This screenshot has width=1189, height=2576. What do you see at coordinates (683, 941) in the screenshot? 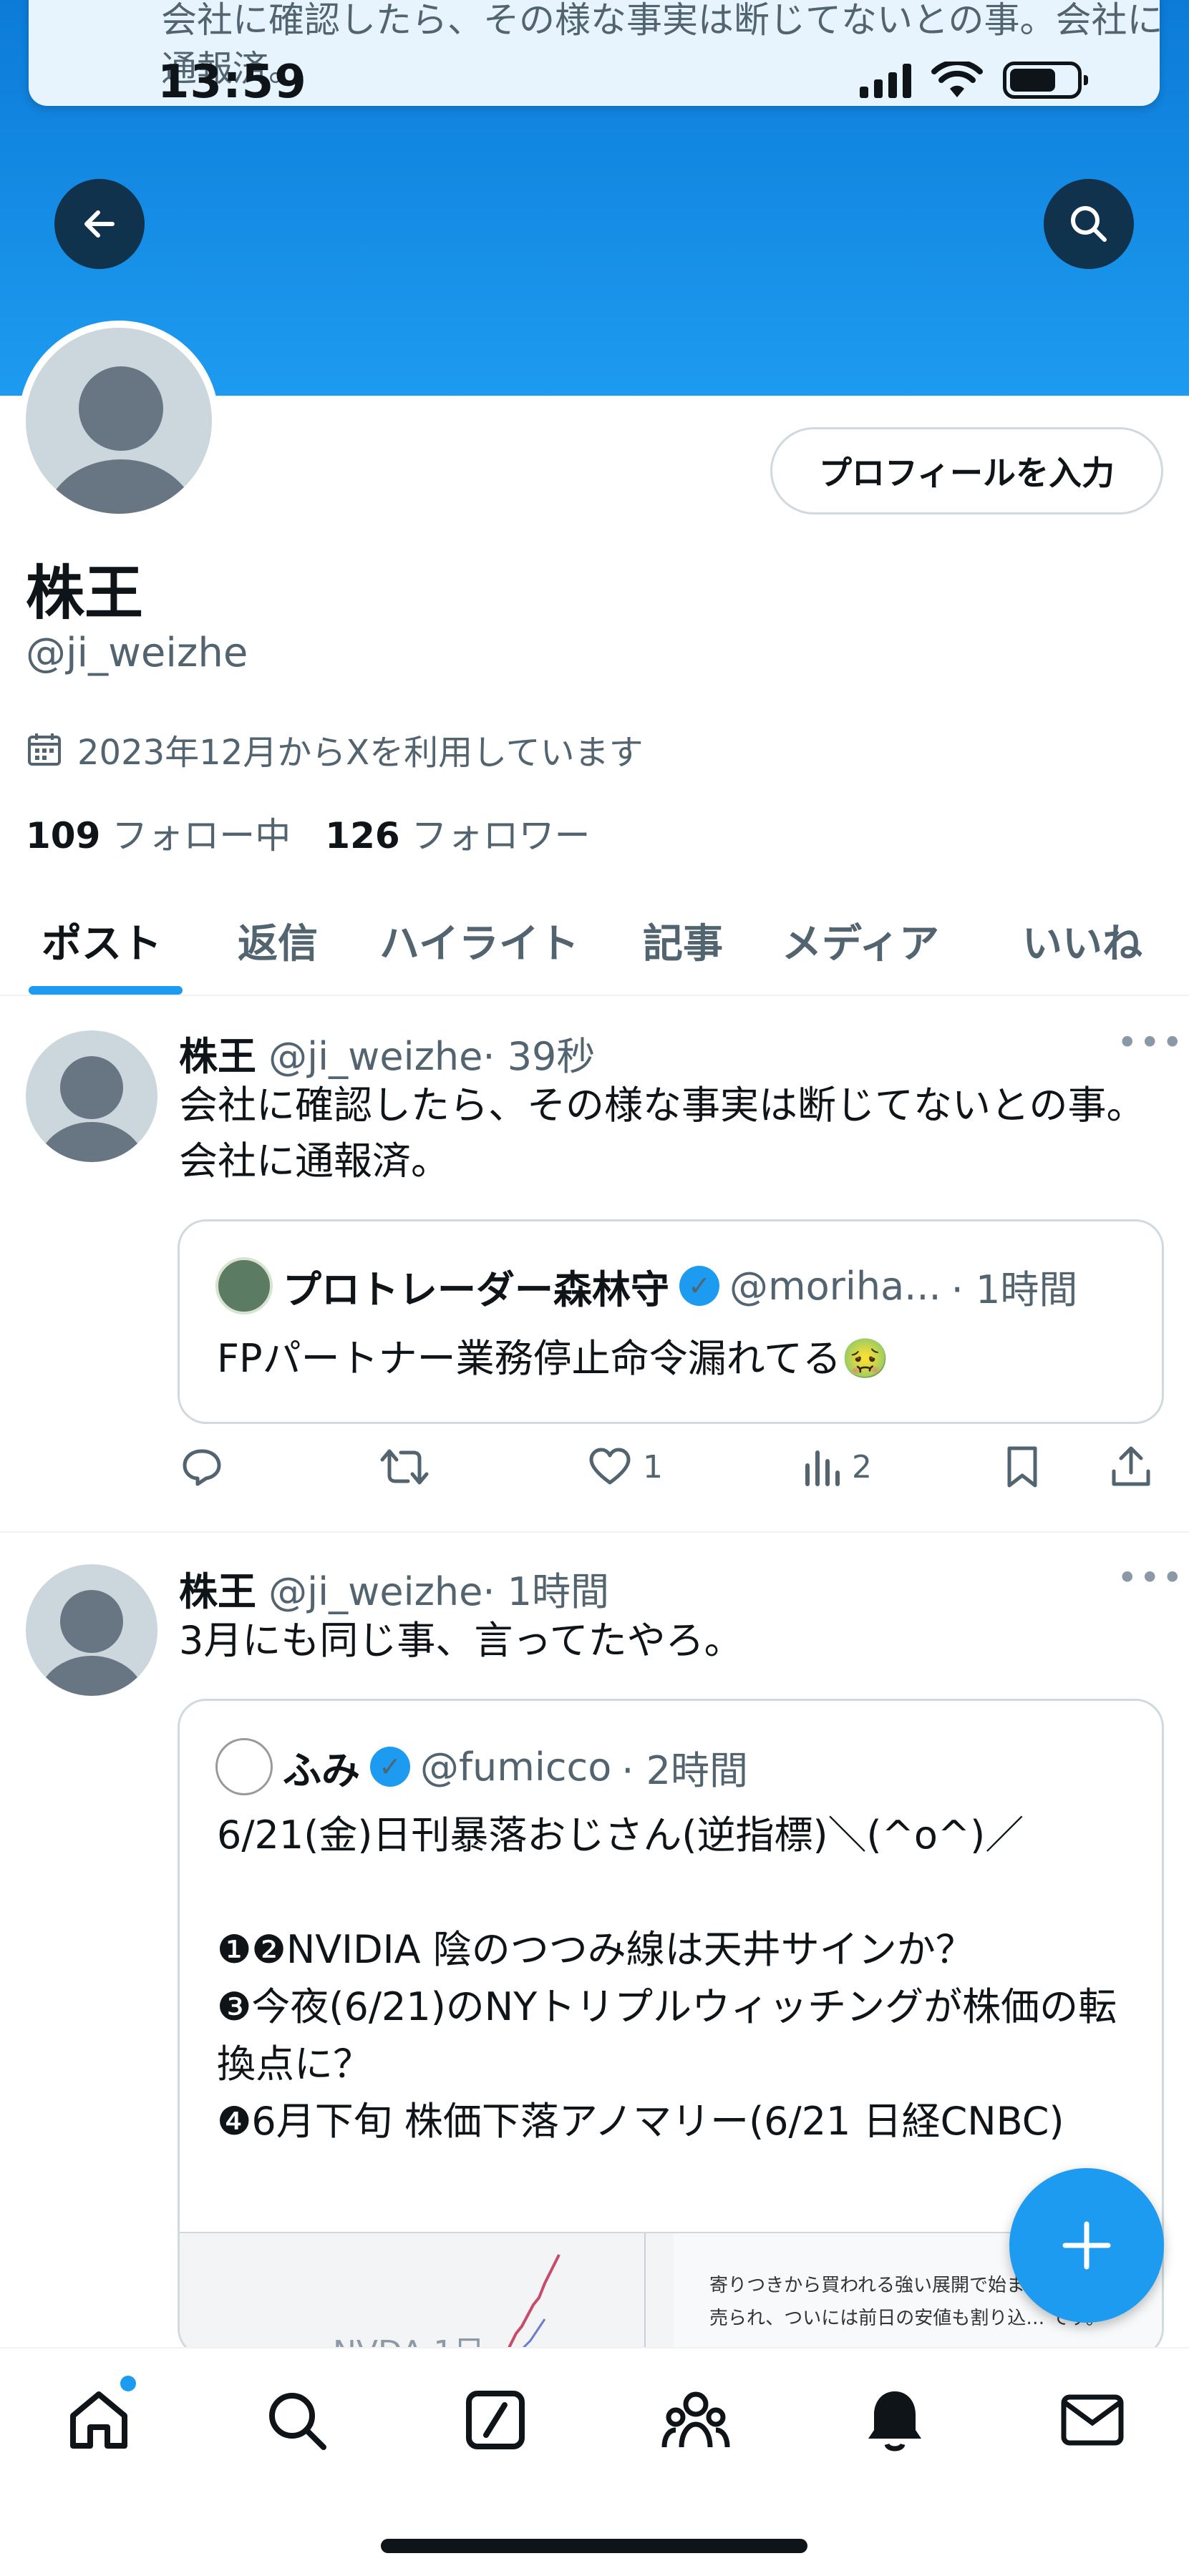
I see `tab-articles: 記事` at bounding box center [683, 941].